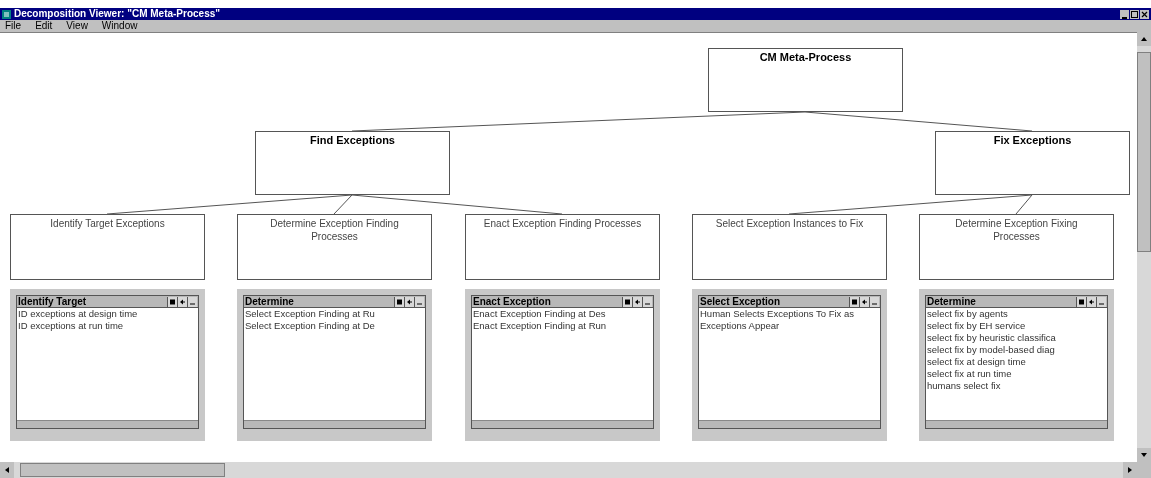 The image size is (1151, 478). What do you see at coordinates (334, 247) in the screenshot?
I see `process-node: Determine Exception Finding Processes` at bounding box center [334, 247].